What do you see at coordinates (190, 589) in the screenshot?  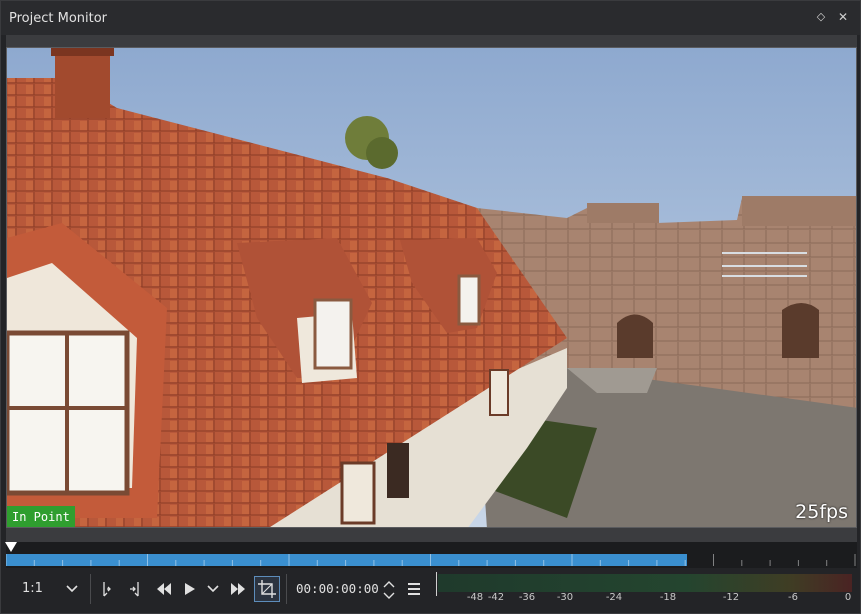 I see `play-icon` at bounding box center [190, 589].